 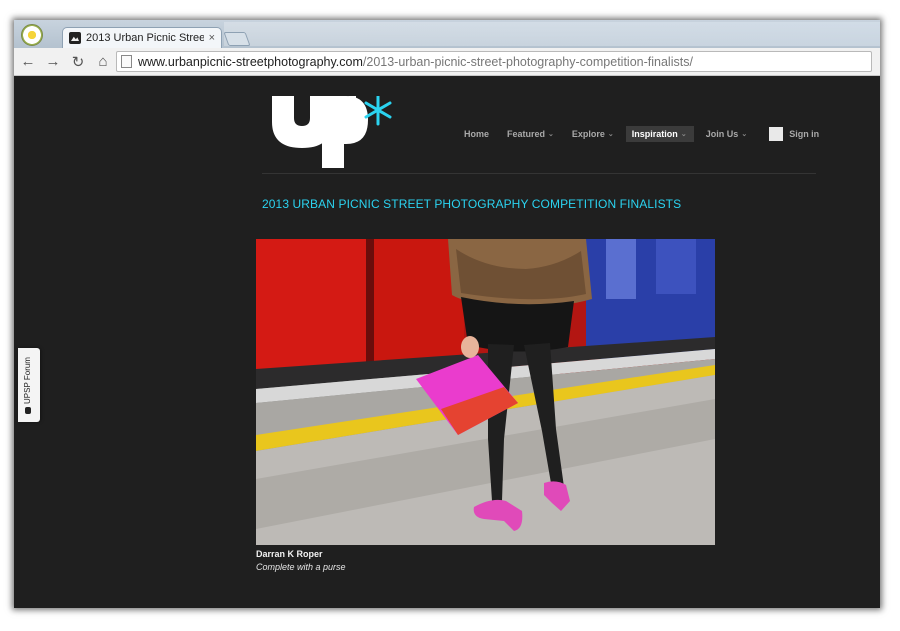 I want to click on nav-inspiration: Inspiration ⌄, so click(x=659, y=134).